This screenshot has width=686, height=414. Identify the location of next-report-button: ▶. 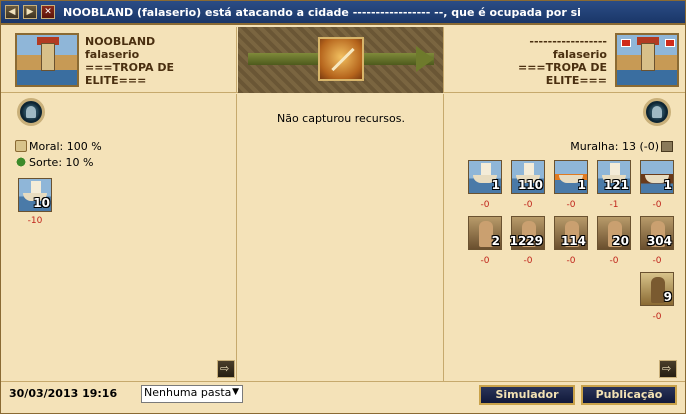
(30, 12).